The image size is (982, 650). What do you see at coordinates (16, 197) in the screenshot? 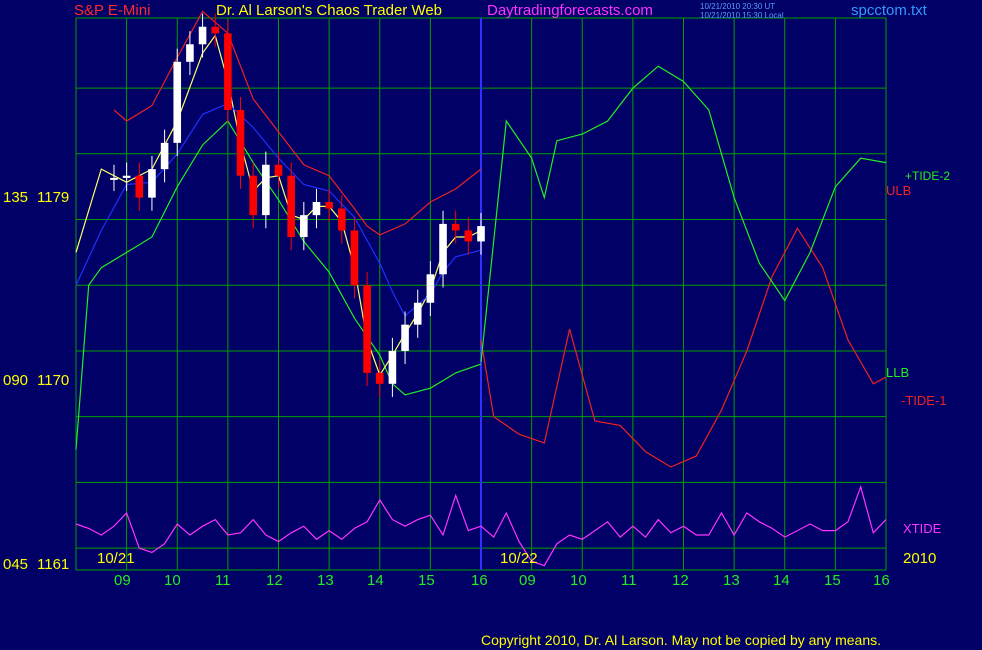
I see `y-code-tick-135: 135` at bounding box center [16, 197].